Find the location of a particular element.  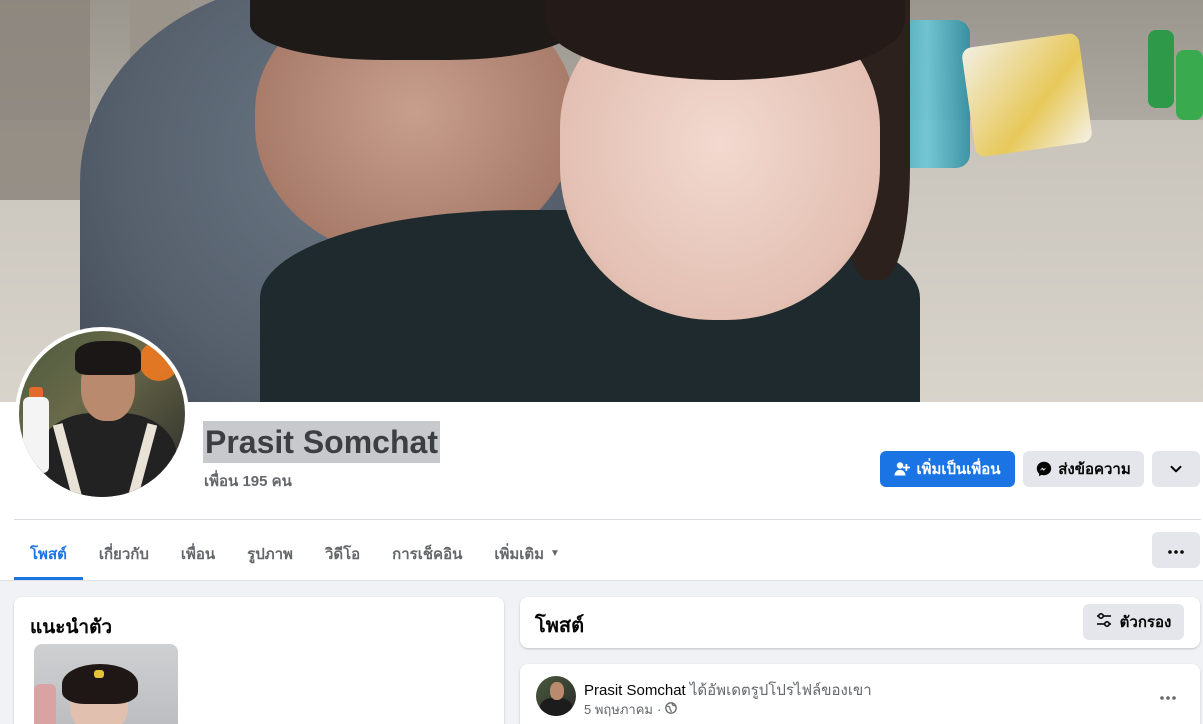

tab-label: โพสต์ is located at coordinates (48, 554).